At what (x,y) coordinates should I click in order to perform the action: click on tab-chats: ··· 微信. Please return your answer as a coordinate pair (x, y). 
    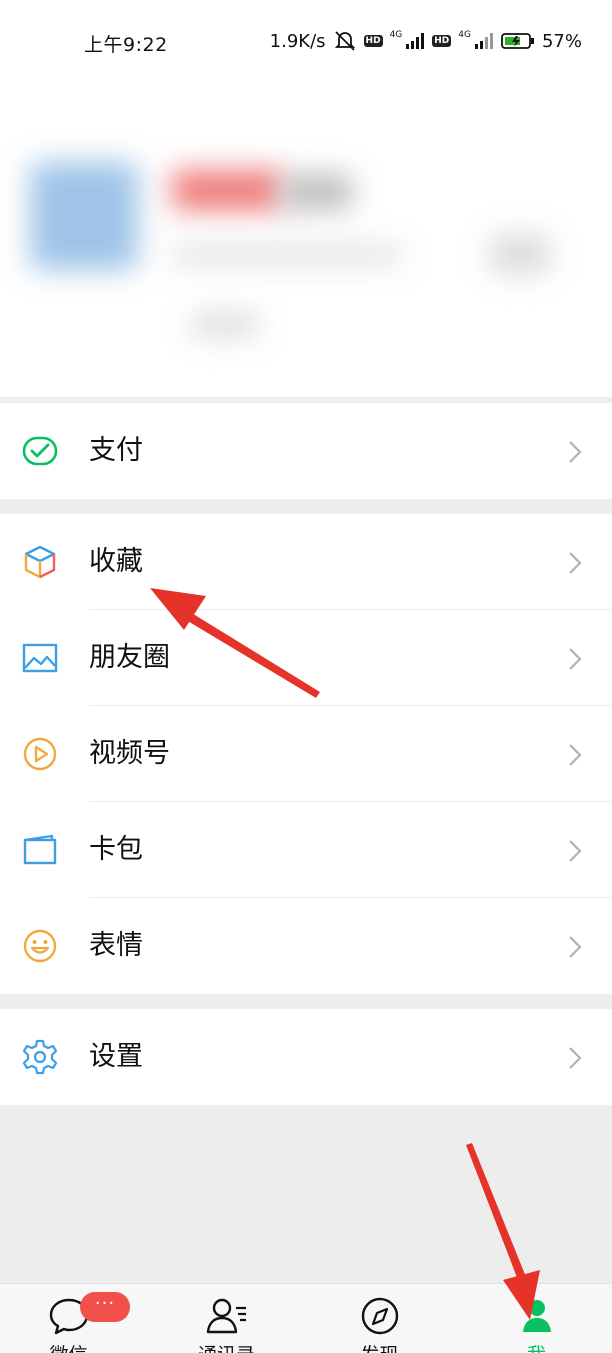
    Looking at the image, I should click on (76, 1318).